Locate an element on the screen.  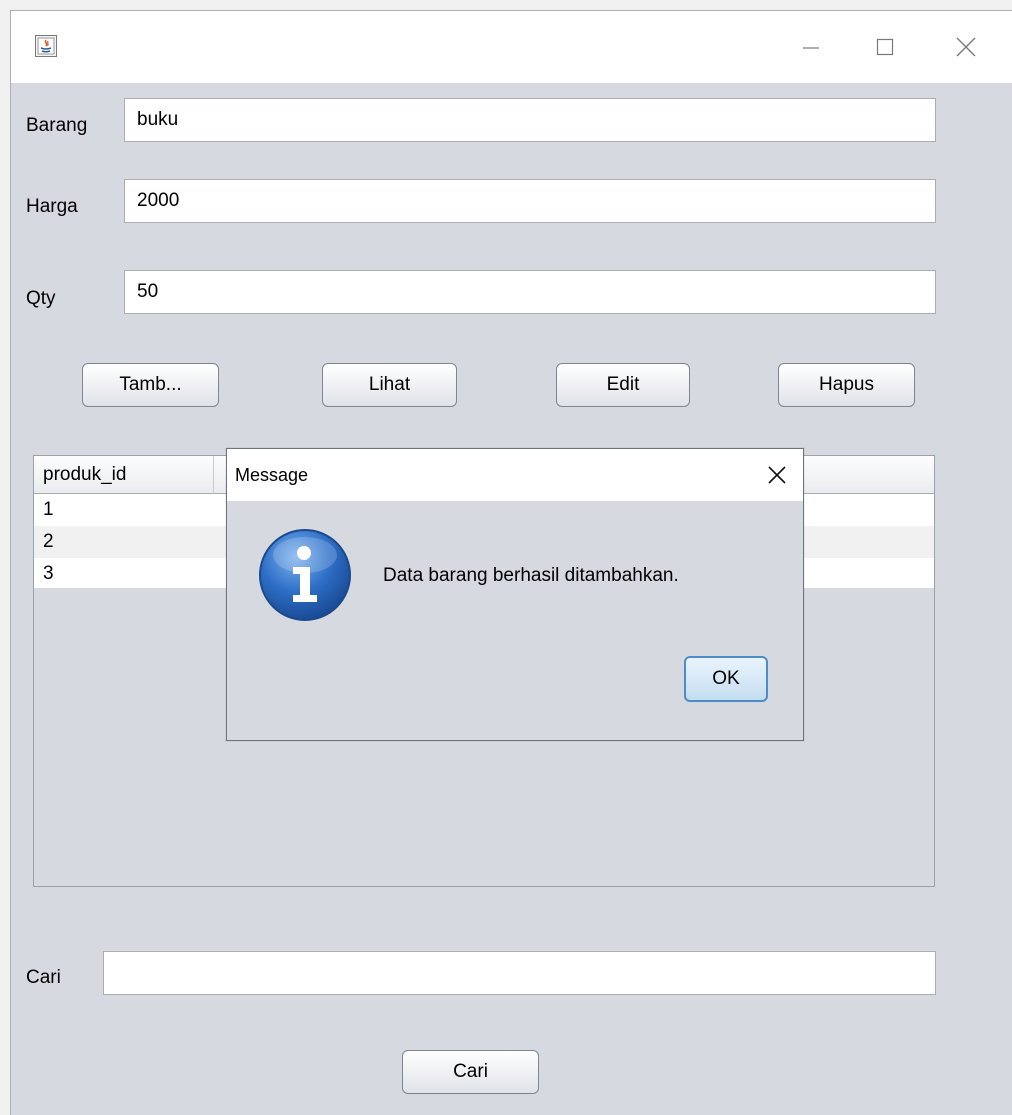
minimize-icon is located at coordinates (811, 48).